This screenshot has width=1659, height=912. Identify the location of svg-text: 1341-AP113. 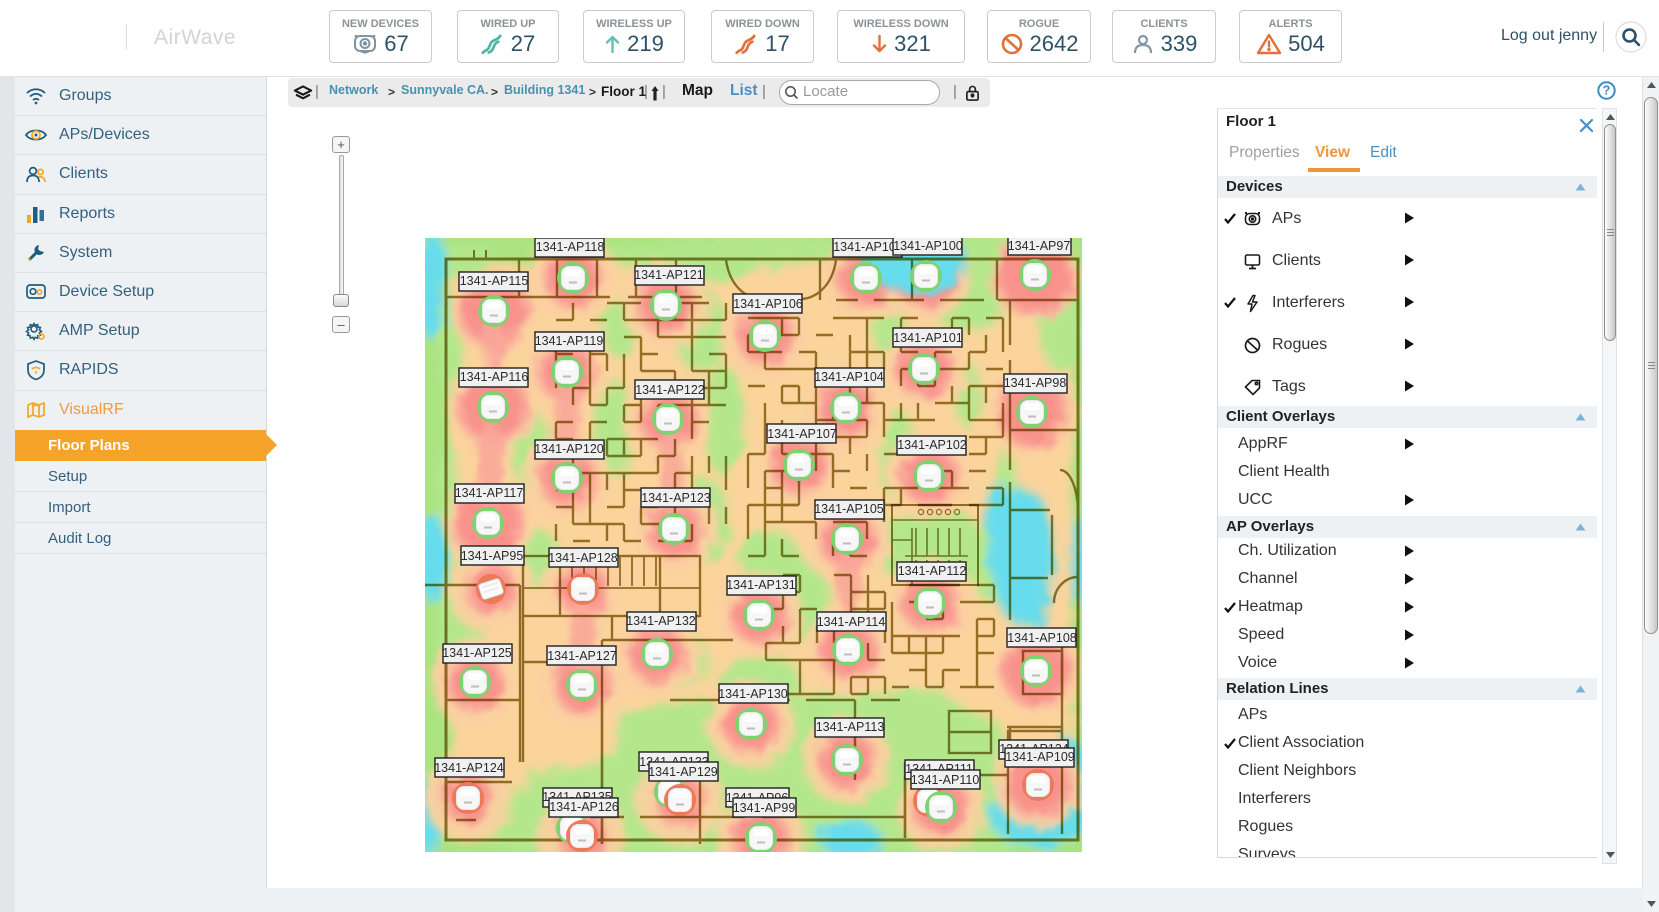
(850, 727).